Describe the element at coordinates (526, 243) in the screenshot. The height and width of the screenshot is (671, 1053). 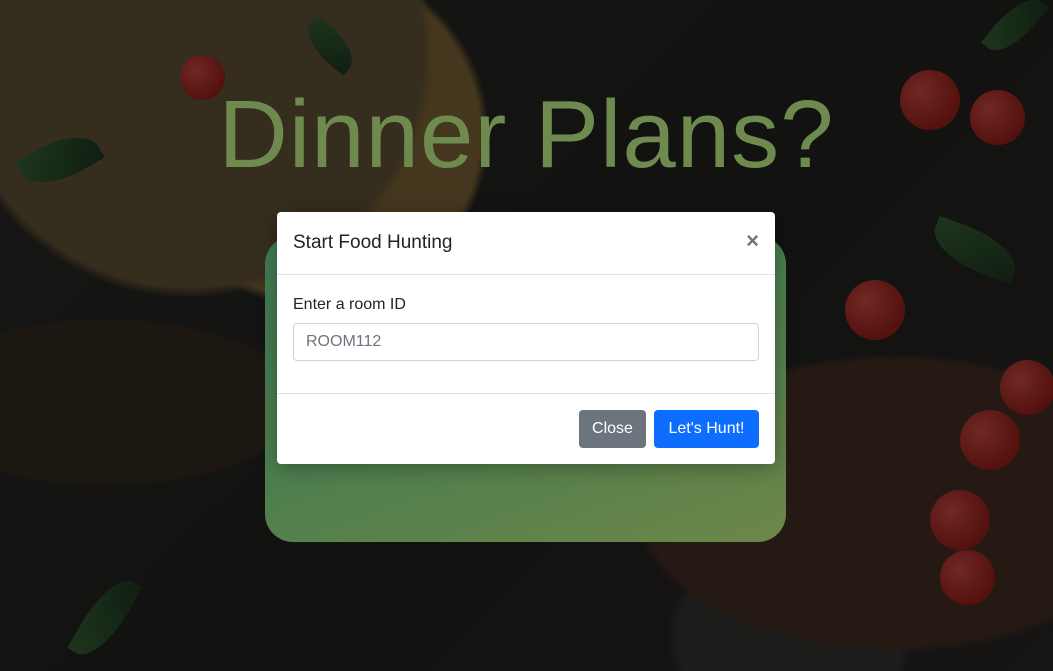
I see `modal-header: Start Food Hunting ×` at that location.